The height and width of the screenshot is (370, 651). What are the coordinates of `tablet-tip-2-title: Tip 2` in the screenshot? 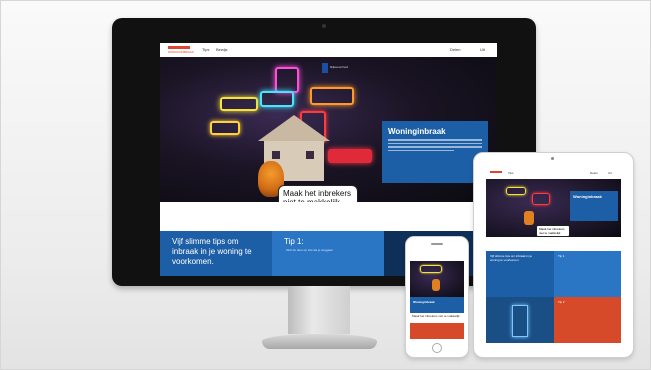 It's located at (561, 302).